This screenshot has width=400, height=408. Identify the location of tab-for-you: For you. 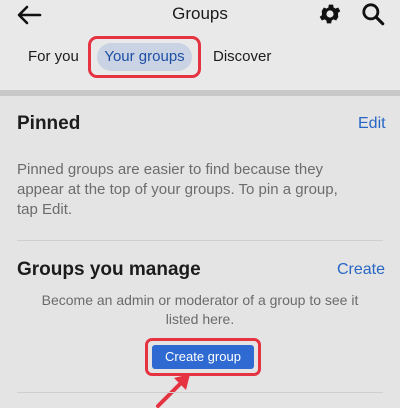
(53, 57).